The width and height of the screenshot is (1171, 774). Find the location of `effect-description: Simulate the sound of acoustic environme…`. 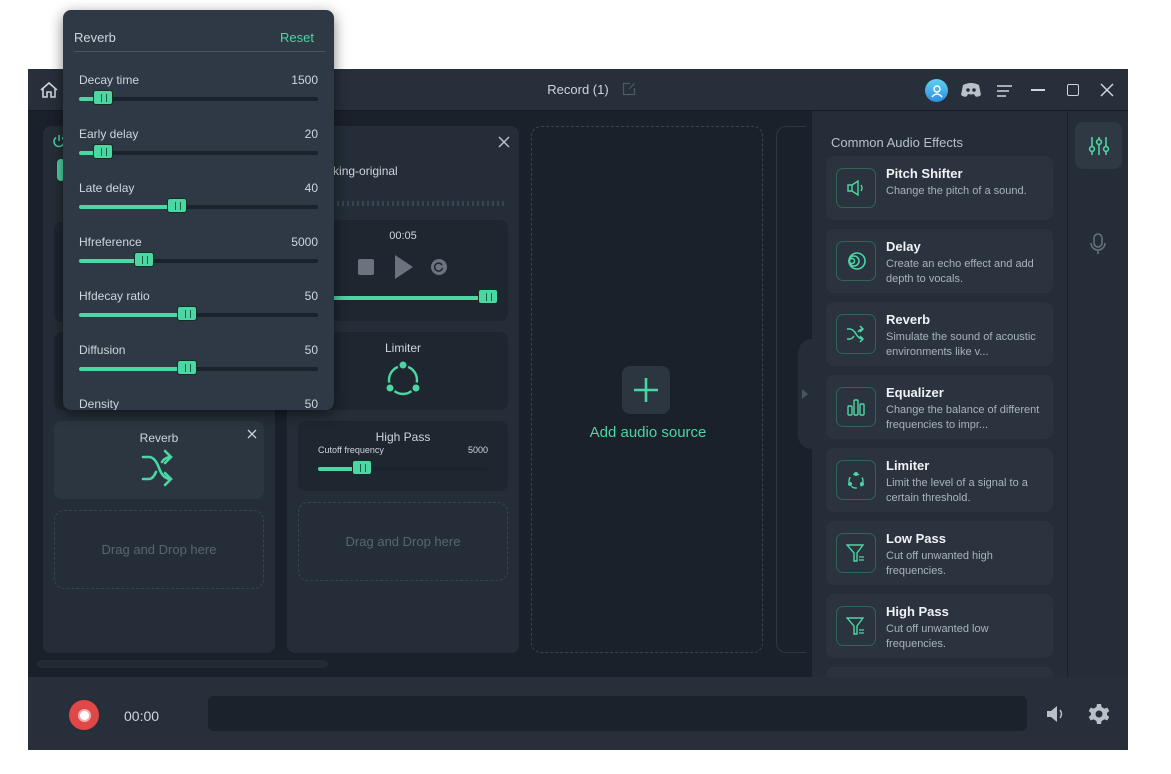

effect-description: Simulate the sound of acoustic environme… is located at coordinates (961, 344).